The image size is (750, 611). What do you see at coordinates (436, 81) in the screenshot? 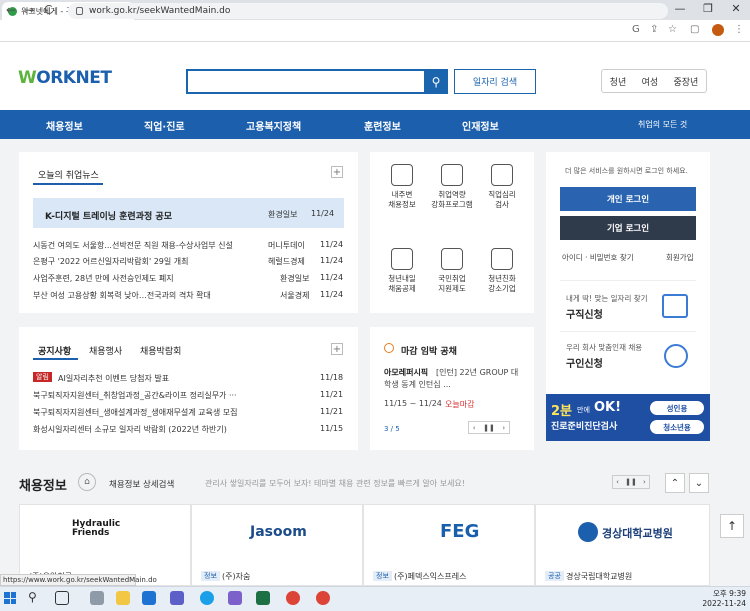
I see `search-button: ⚲` at bounding box center [436, 81].